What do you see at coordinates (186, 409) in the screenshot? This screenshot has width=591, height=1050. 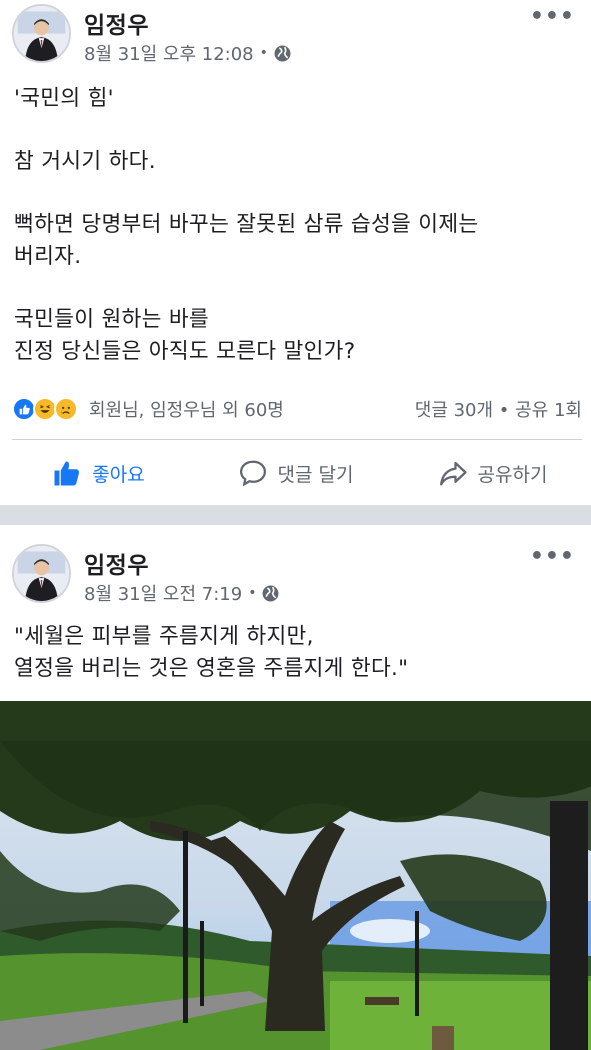 I see `reaction-summary: 회원님, 임정우님 외 60명` at bounding box center [186, 409].